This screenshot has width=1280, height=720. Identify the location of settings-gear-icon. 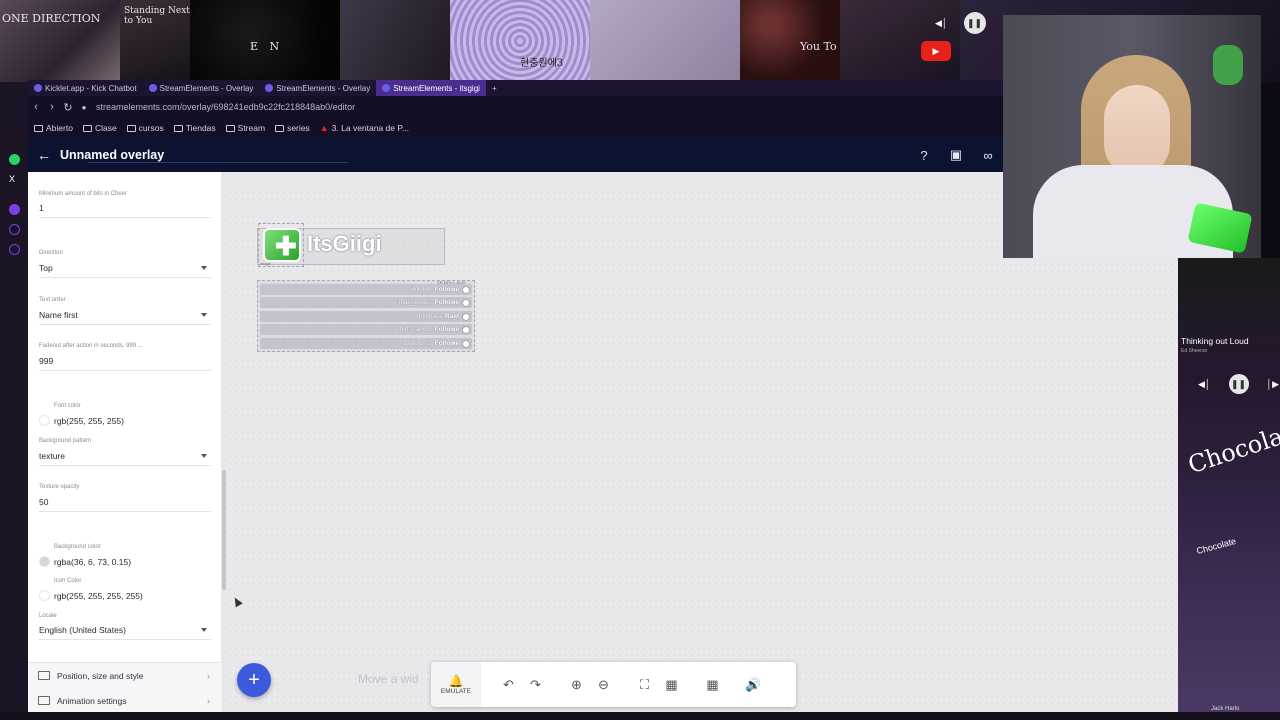
(14, 249).